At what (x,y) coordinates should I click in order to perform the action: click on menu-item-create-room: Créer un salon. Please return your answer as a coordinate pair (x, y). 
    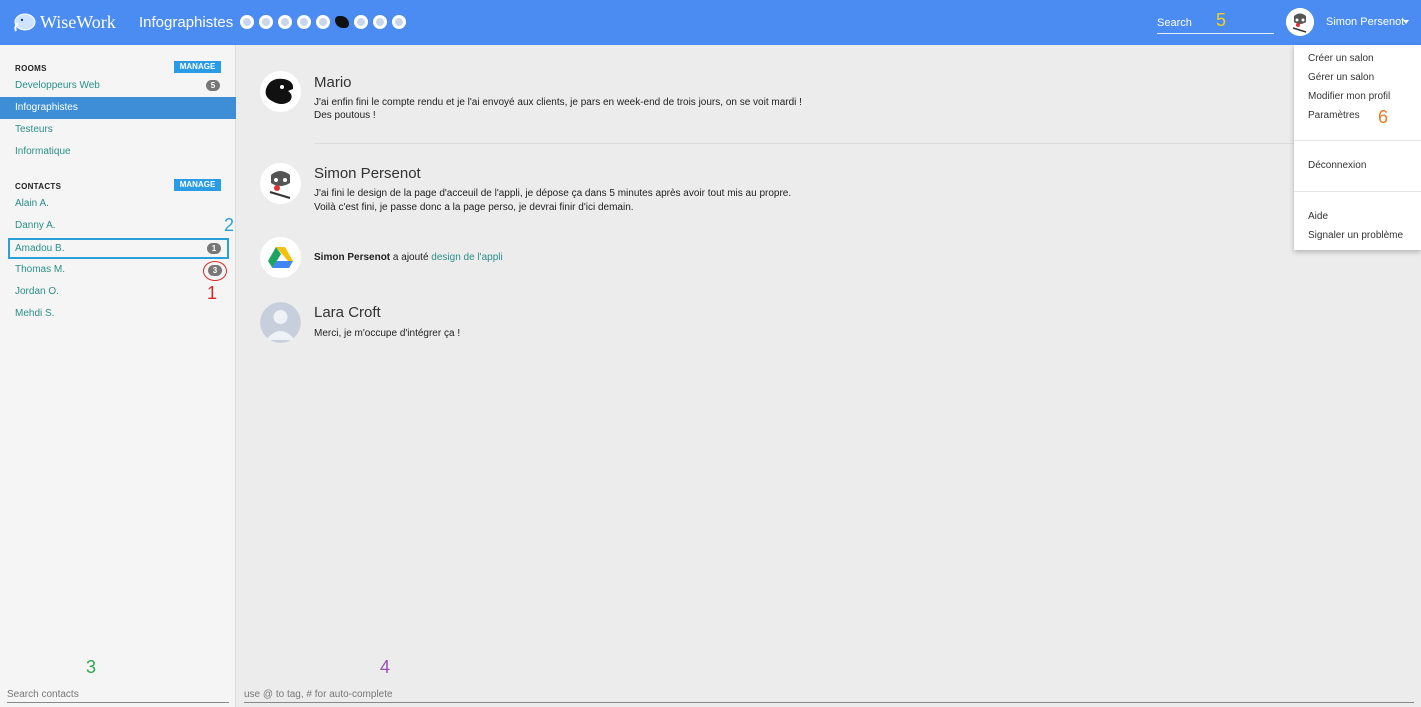
    Looking at the image, I should click on (1341, 58).